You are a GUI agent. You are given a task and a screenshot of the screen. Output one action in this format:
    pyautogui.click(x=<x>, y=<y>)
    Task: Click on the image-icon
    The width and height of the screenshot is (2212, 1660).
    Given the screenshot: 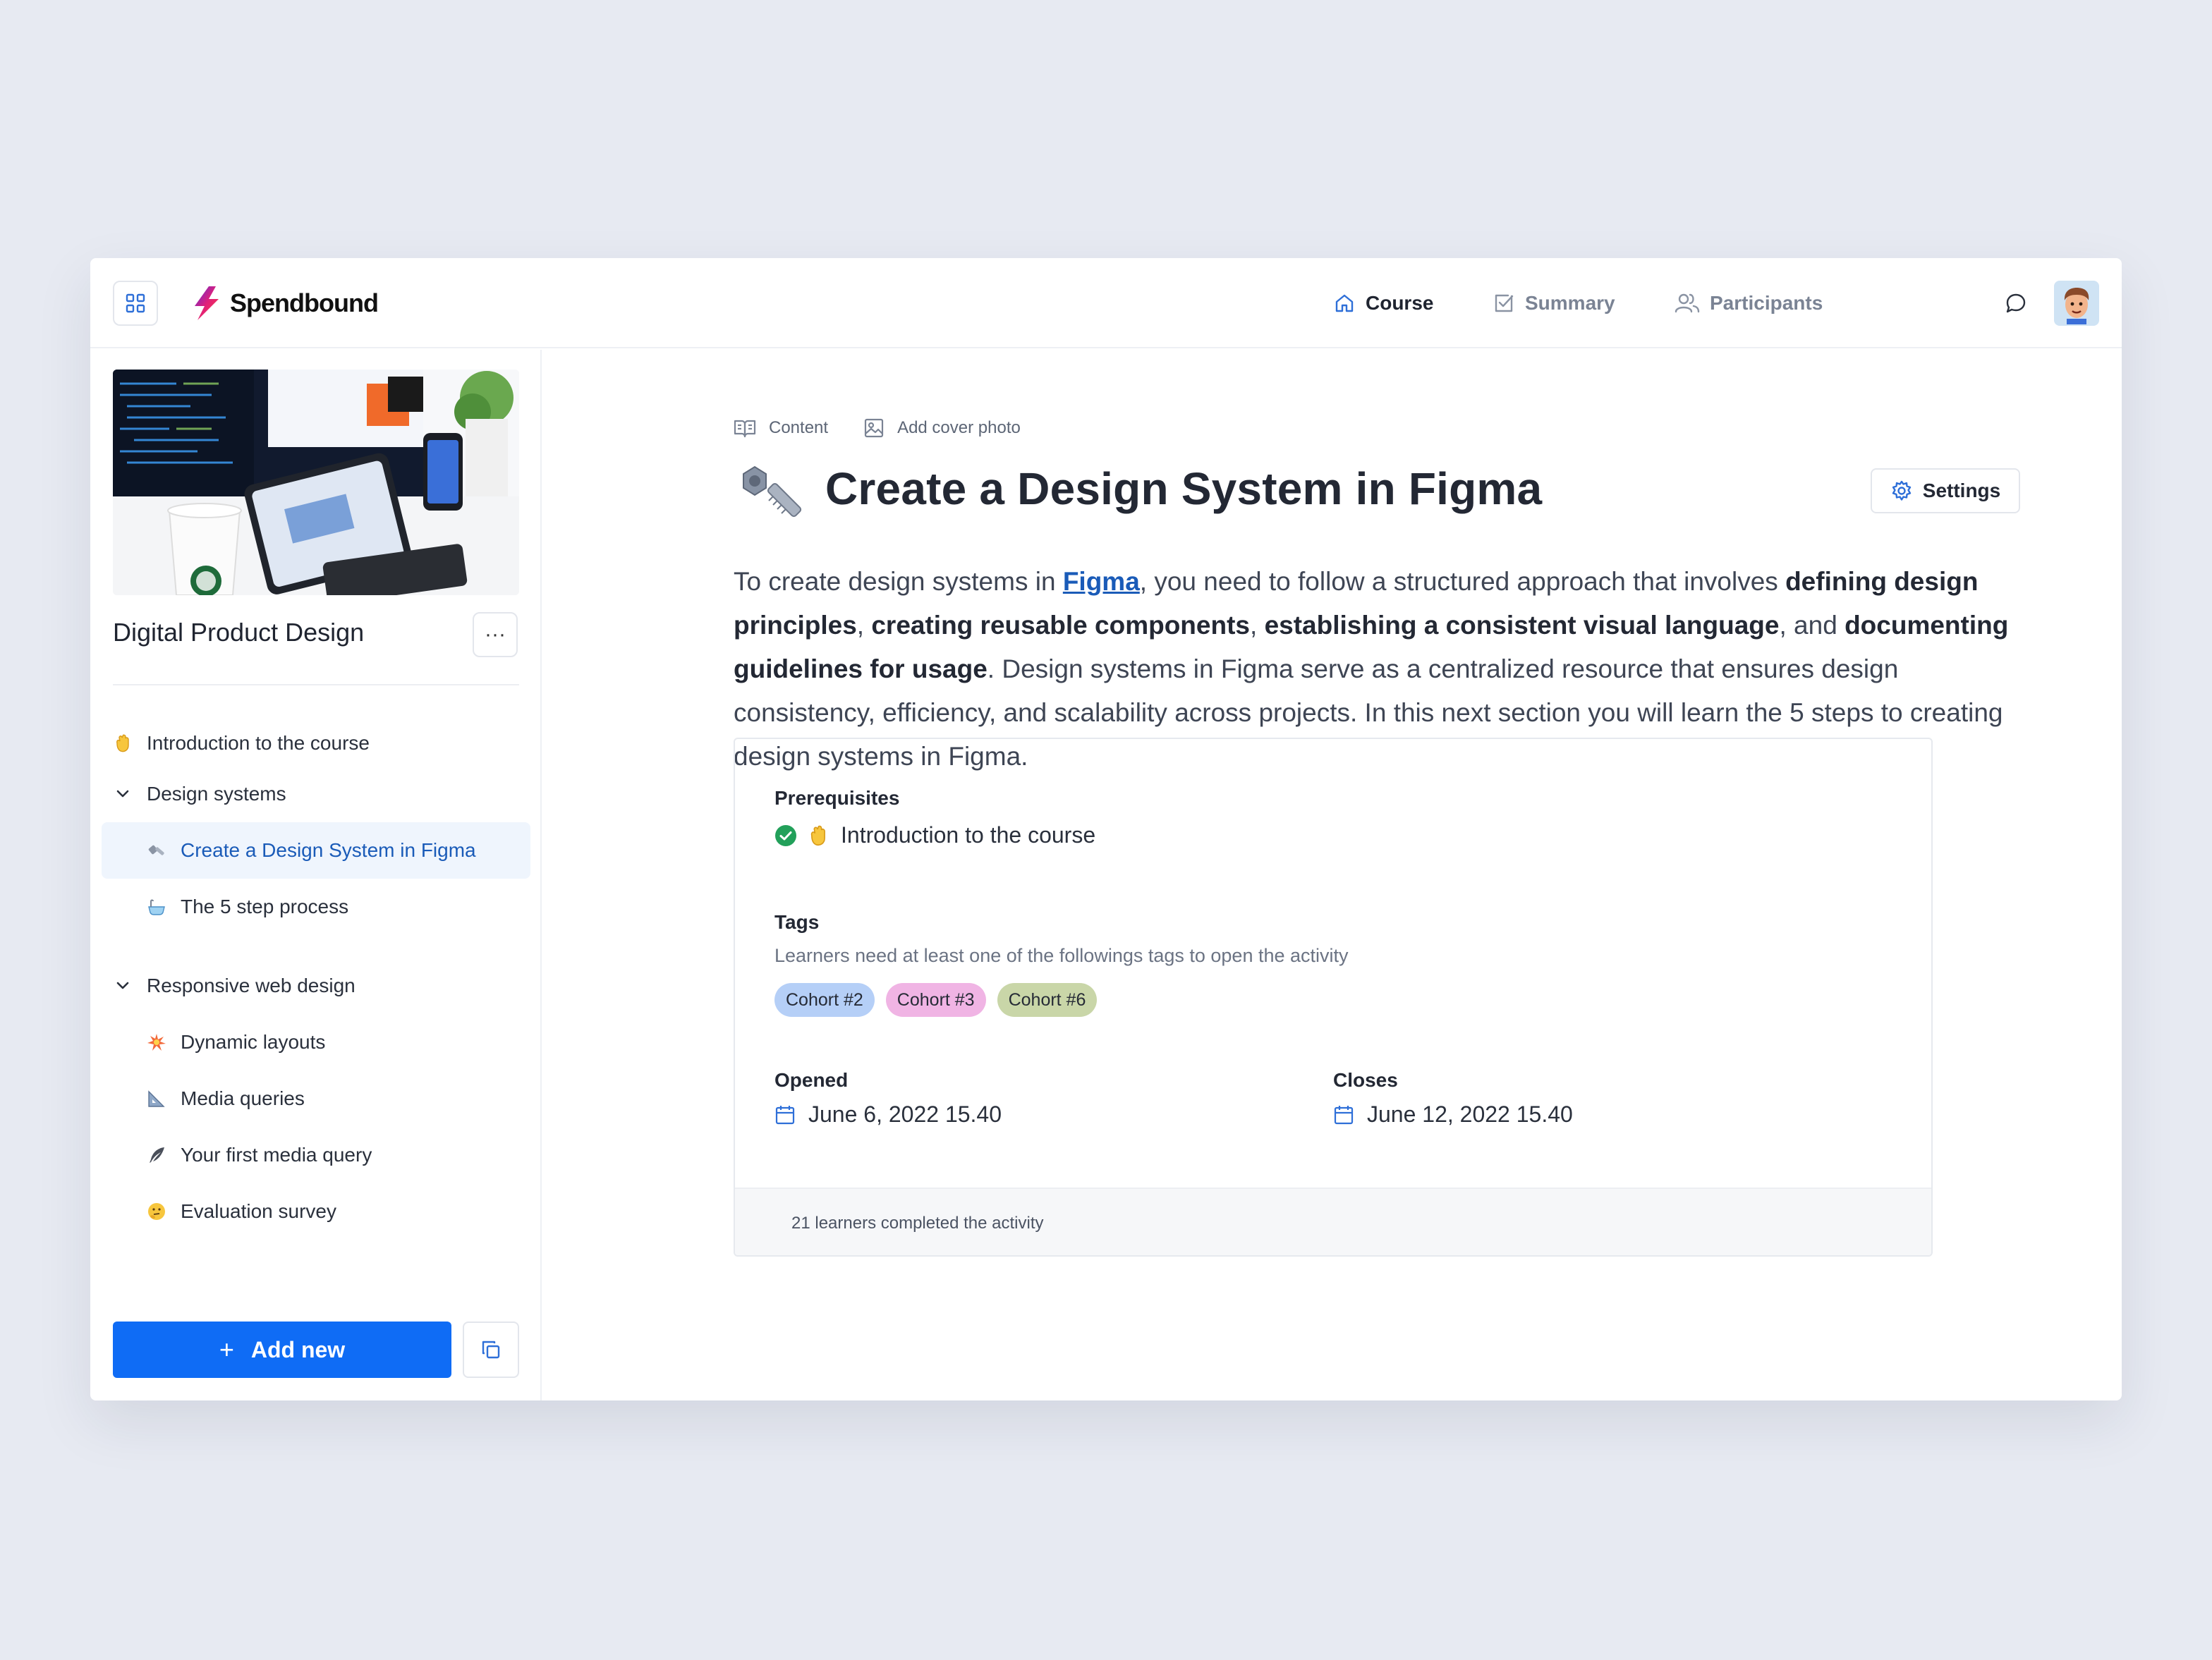 What is the action you would take?
    pyautogui.click(x=874, y=428)
    